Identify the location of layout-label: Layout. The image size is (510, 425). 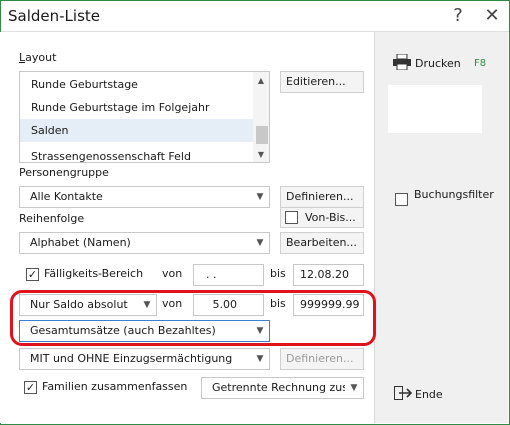
(38, 57).